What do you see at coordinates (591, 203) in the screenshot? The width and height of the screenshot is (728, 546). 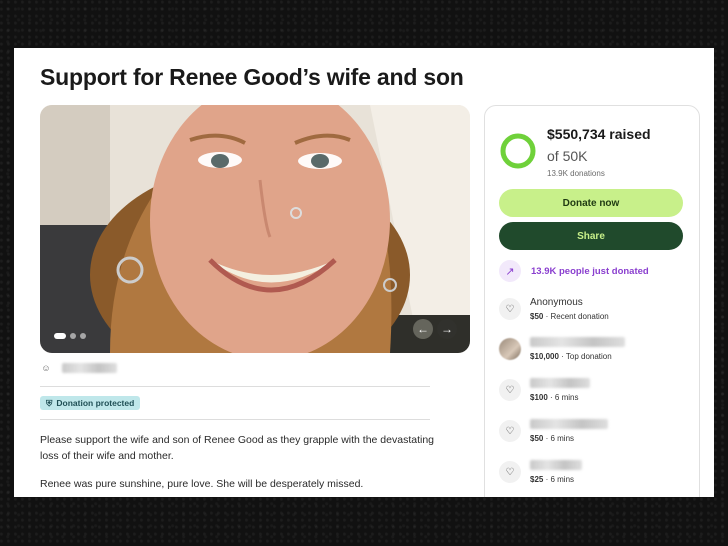 I see `donate-now-button: Donate now` at bounding box center [591, 203].